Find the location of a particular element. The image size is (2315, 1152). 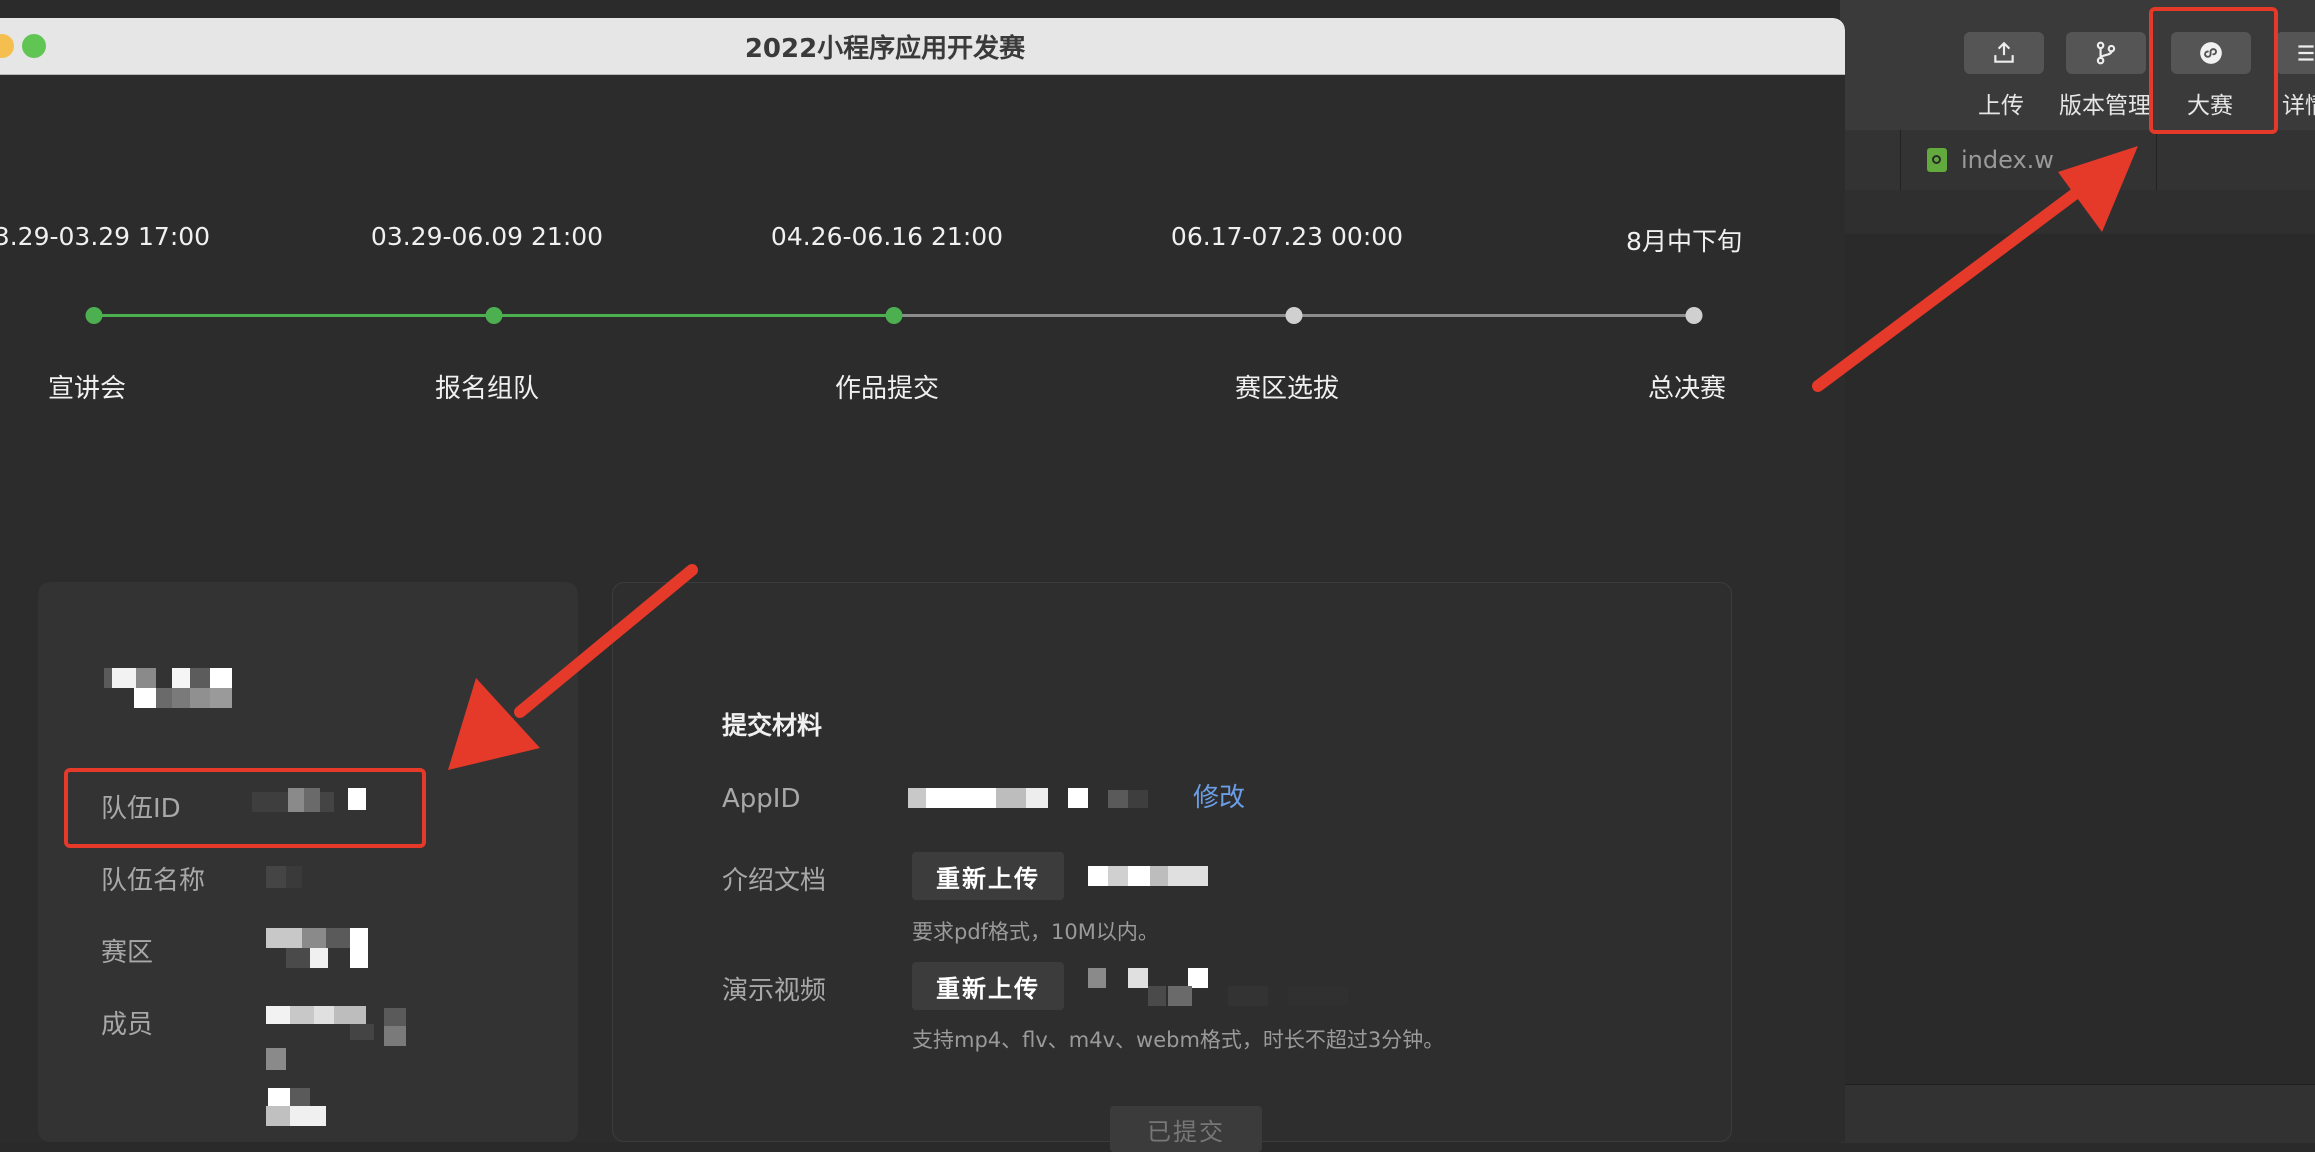

submitted-button: 已提交 is located at coordinates (1186, 1129).